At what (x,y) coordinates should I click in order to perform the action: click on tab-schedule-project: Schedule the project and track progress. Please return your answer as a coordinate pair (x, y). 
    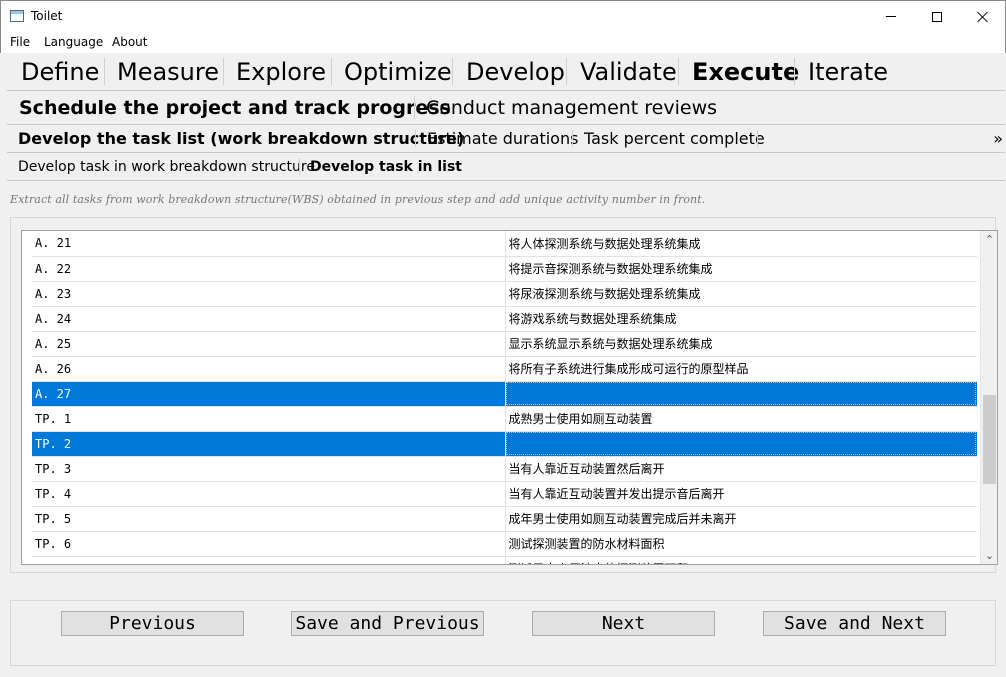
    Looking at the image, I should click on (229, 107).